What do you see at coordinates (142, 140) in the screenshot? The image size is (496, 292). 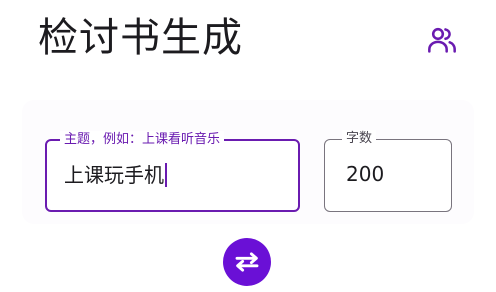 I see `topic-field-label: 主题，例如：上课看听音乐` at bounding box center [142, 140].